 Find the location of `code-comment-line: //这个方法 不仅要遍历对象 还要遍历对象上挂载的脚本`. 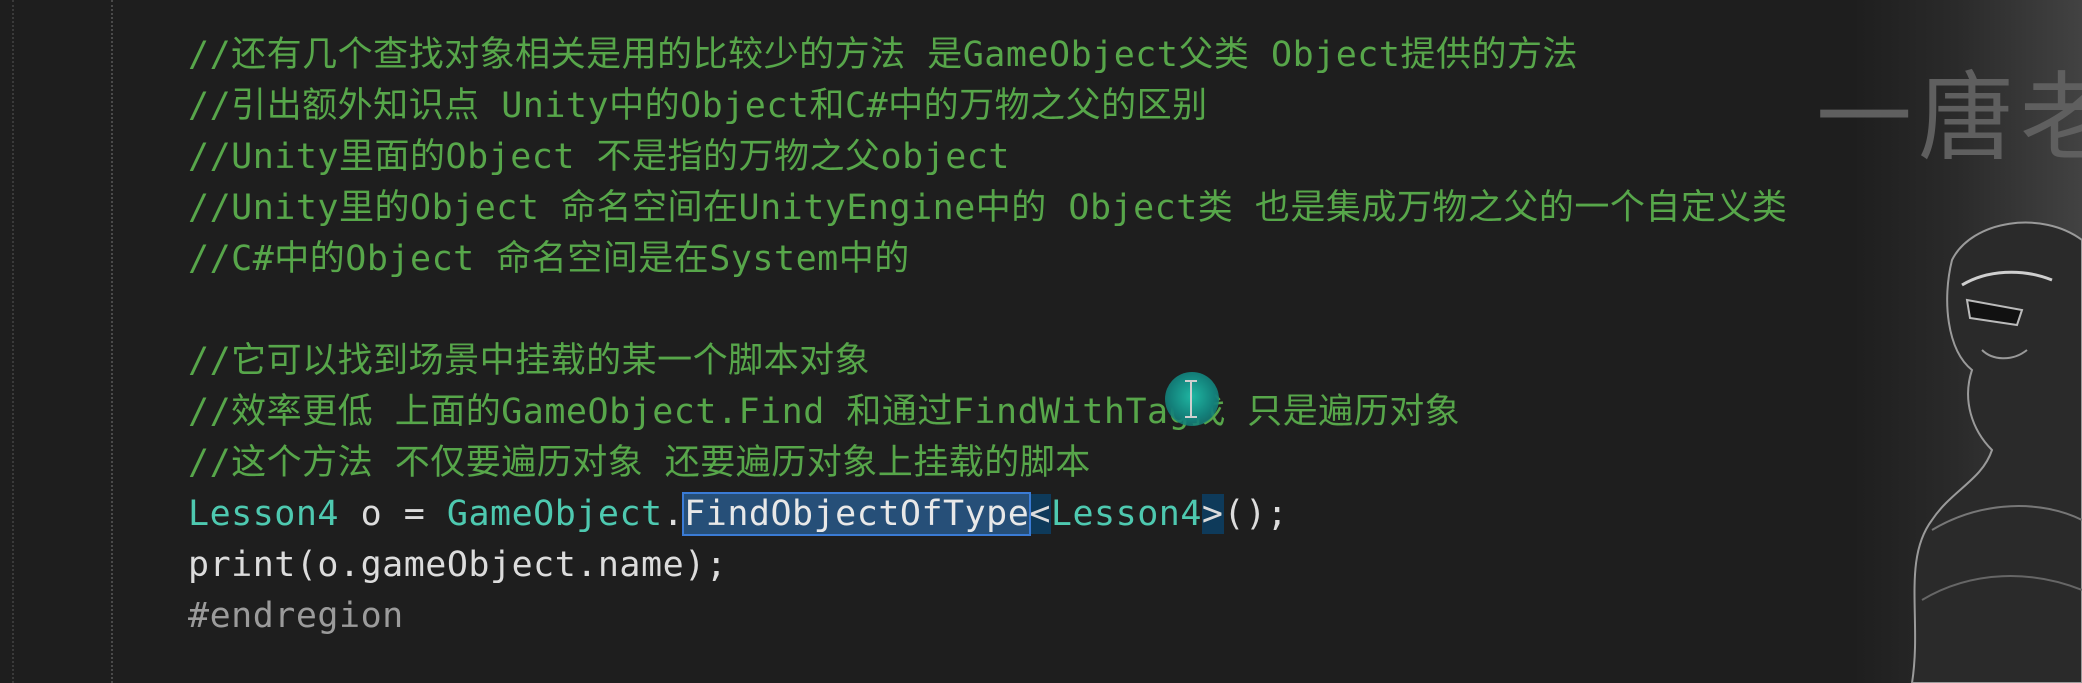

code-comment-line: //这个方法 不仅要遍历对象 还要遍历对象上挂载的脚本 is located at coordinates (1135, 463).